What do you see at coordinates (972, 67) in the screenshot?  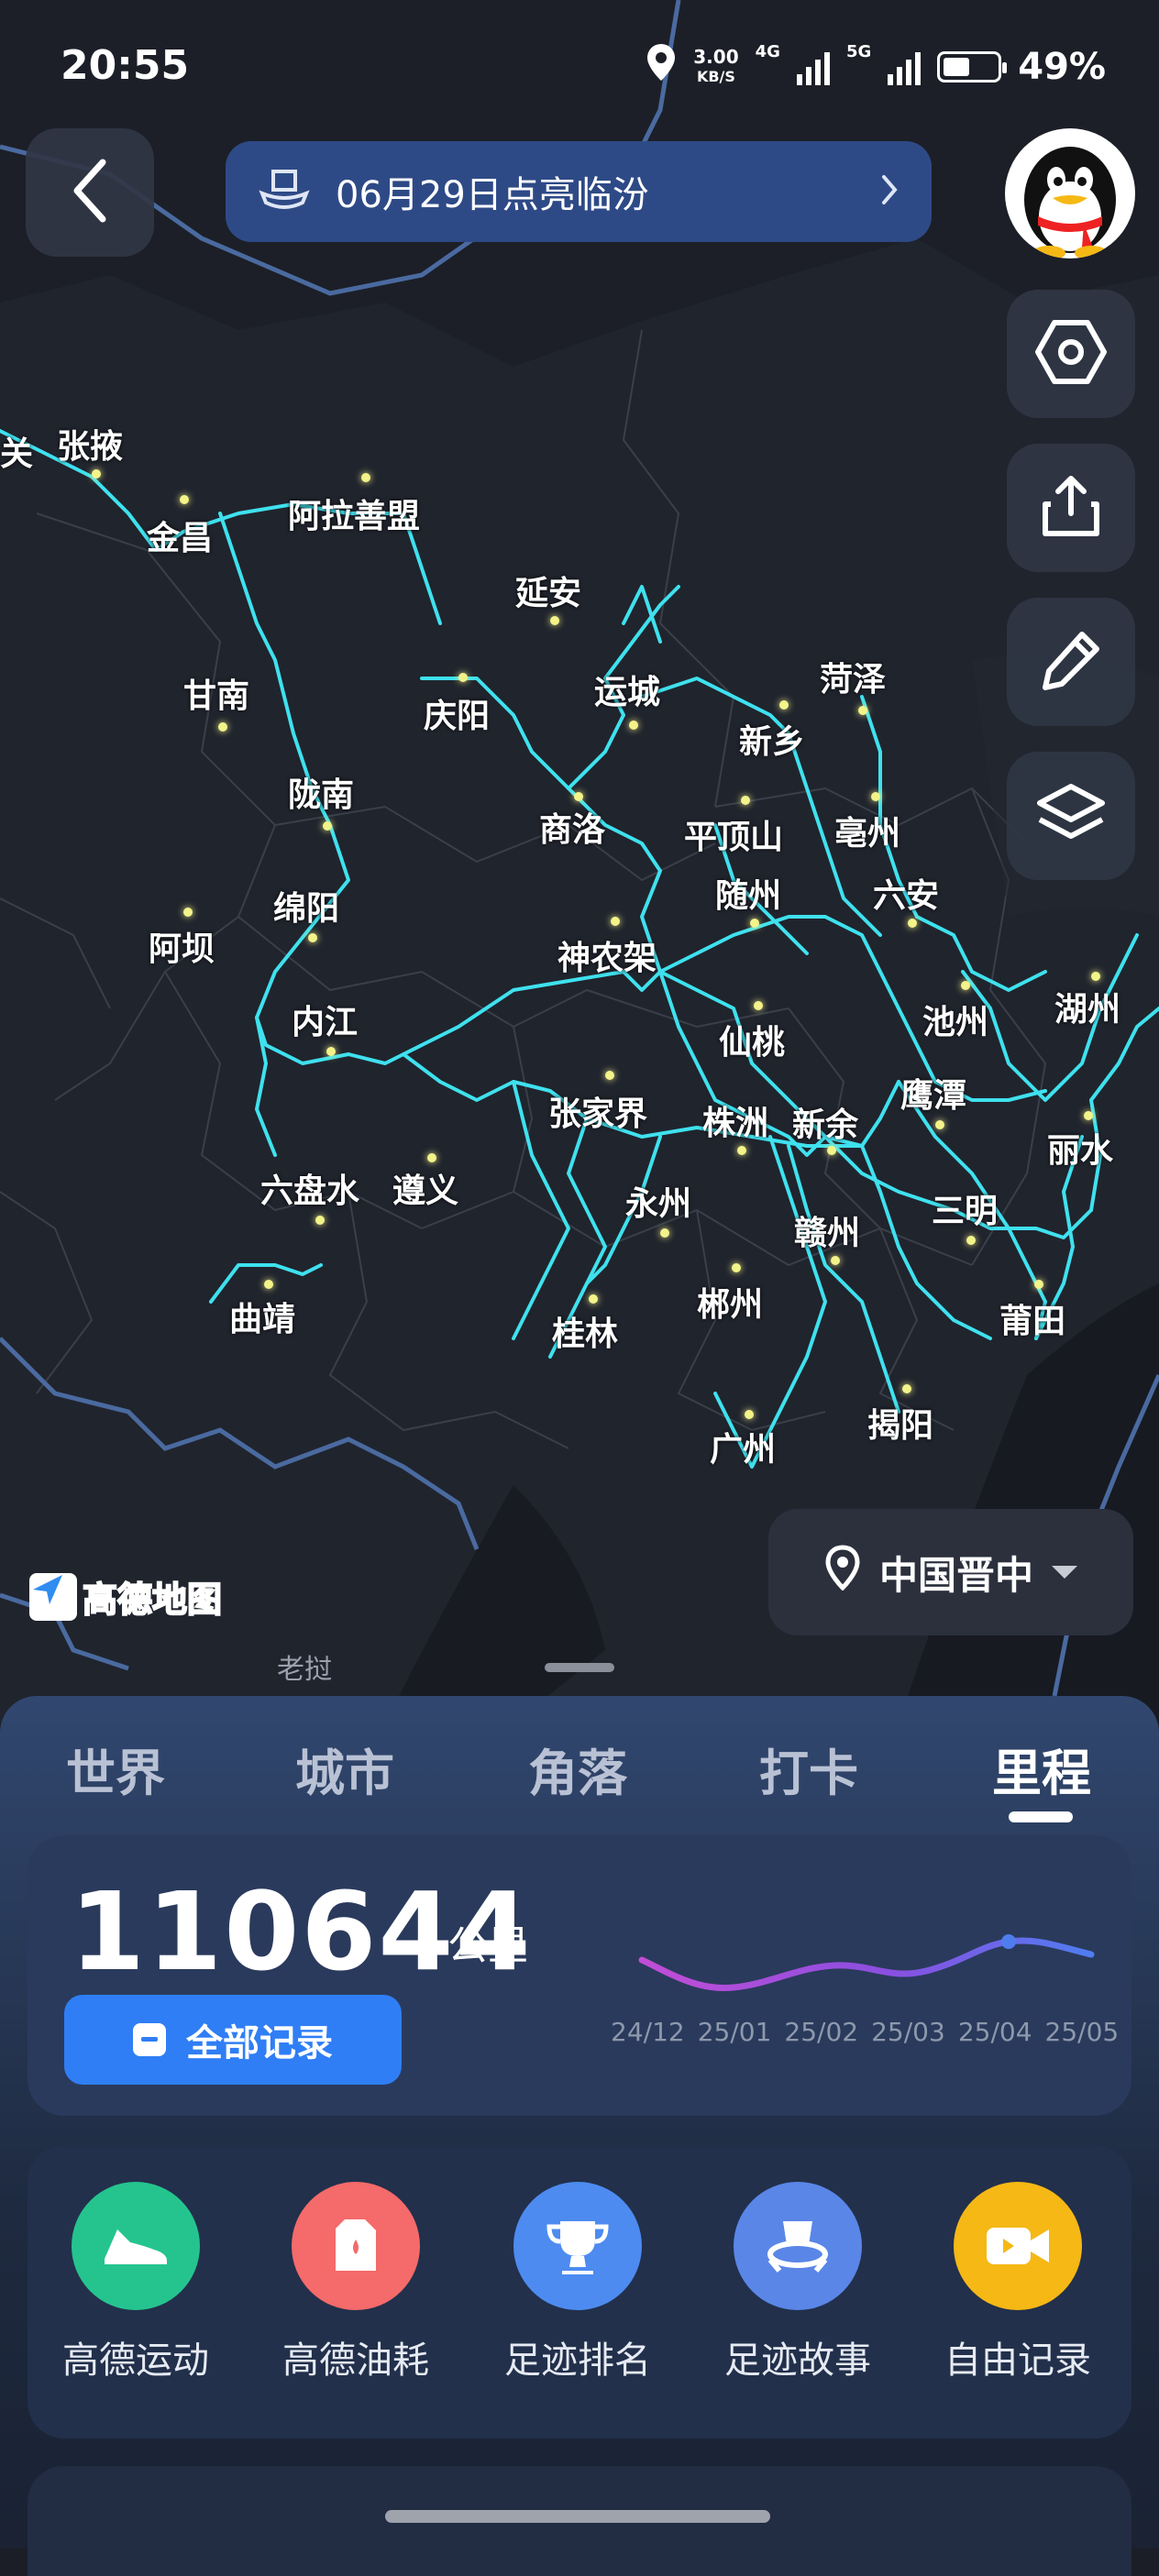 I see `battery-icon` at bounding box center [972, 67].